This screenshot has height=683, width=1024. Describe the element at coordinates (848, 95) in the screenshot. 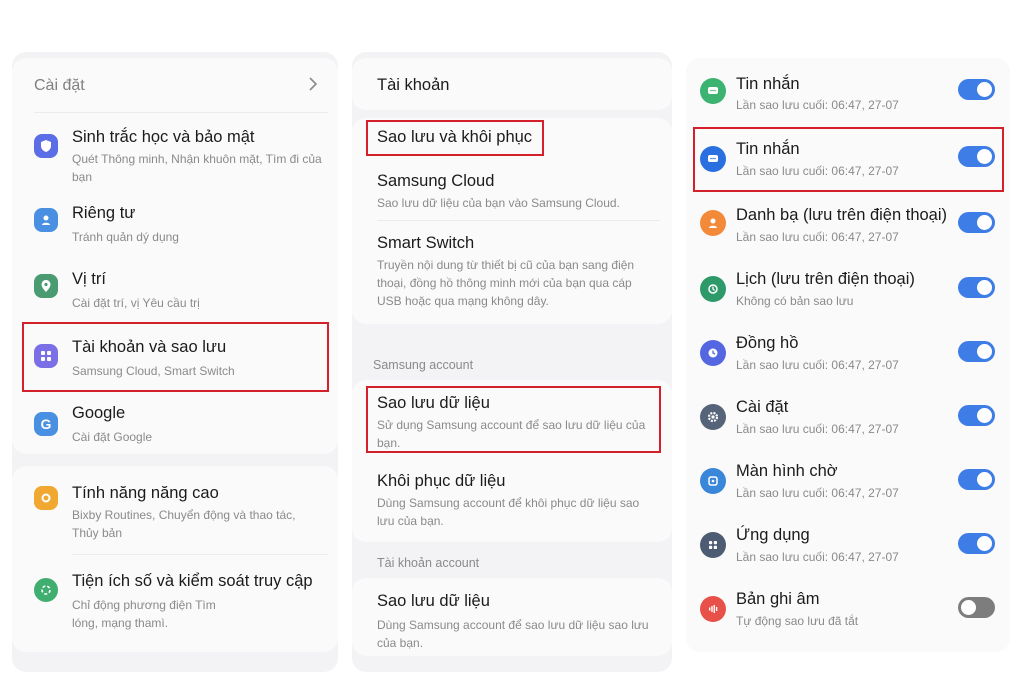

I see `app-row-messages: Tin nhắn Lần sao lưu cuối: 06:47, 27-07` at that location.